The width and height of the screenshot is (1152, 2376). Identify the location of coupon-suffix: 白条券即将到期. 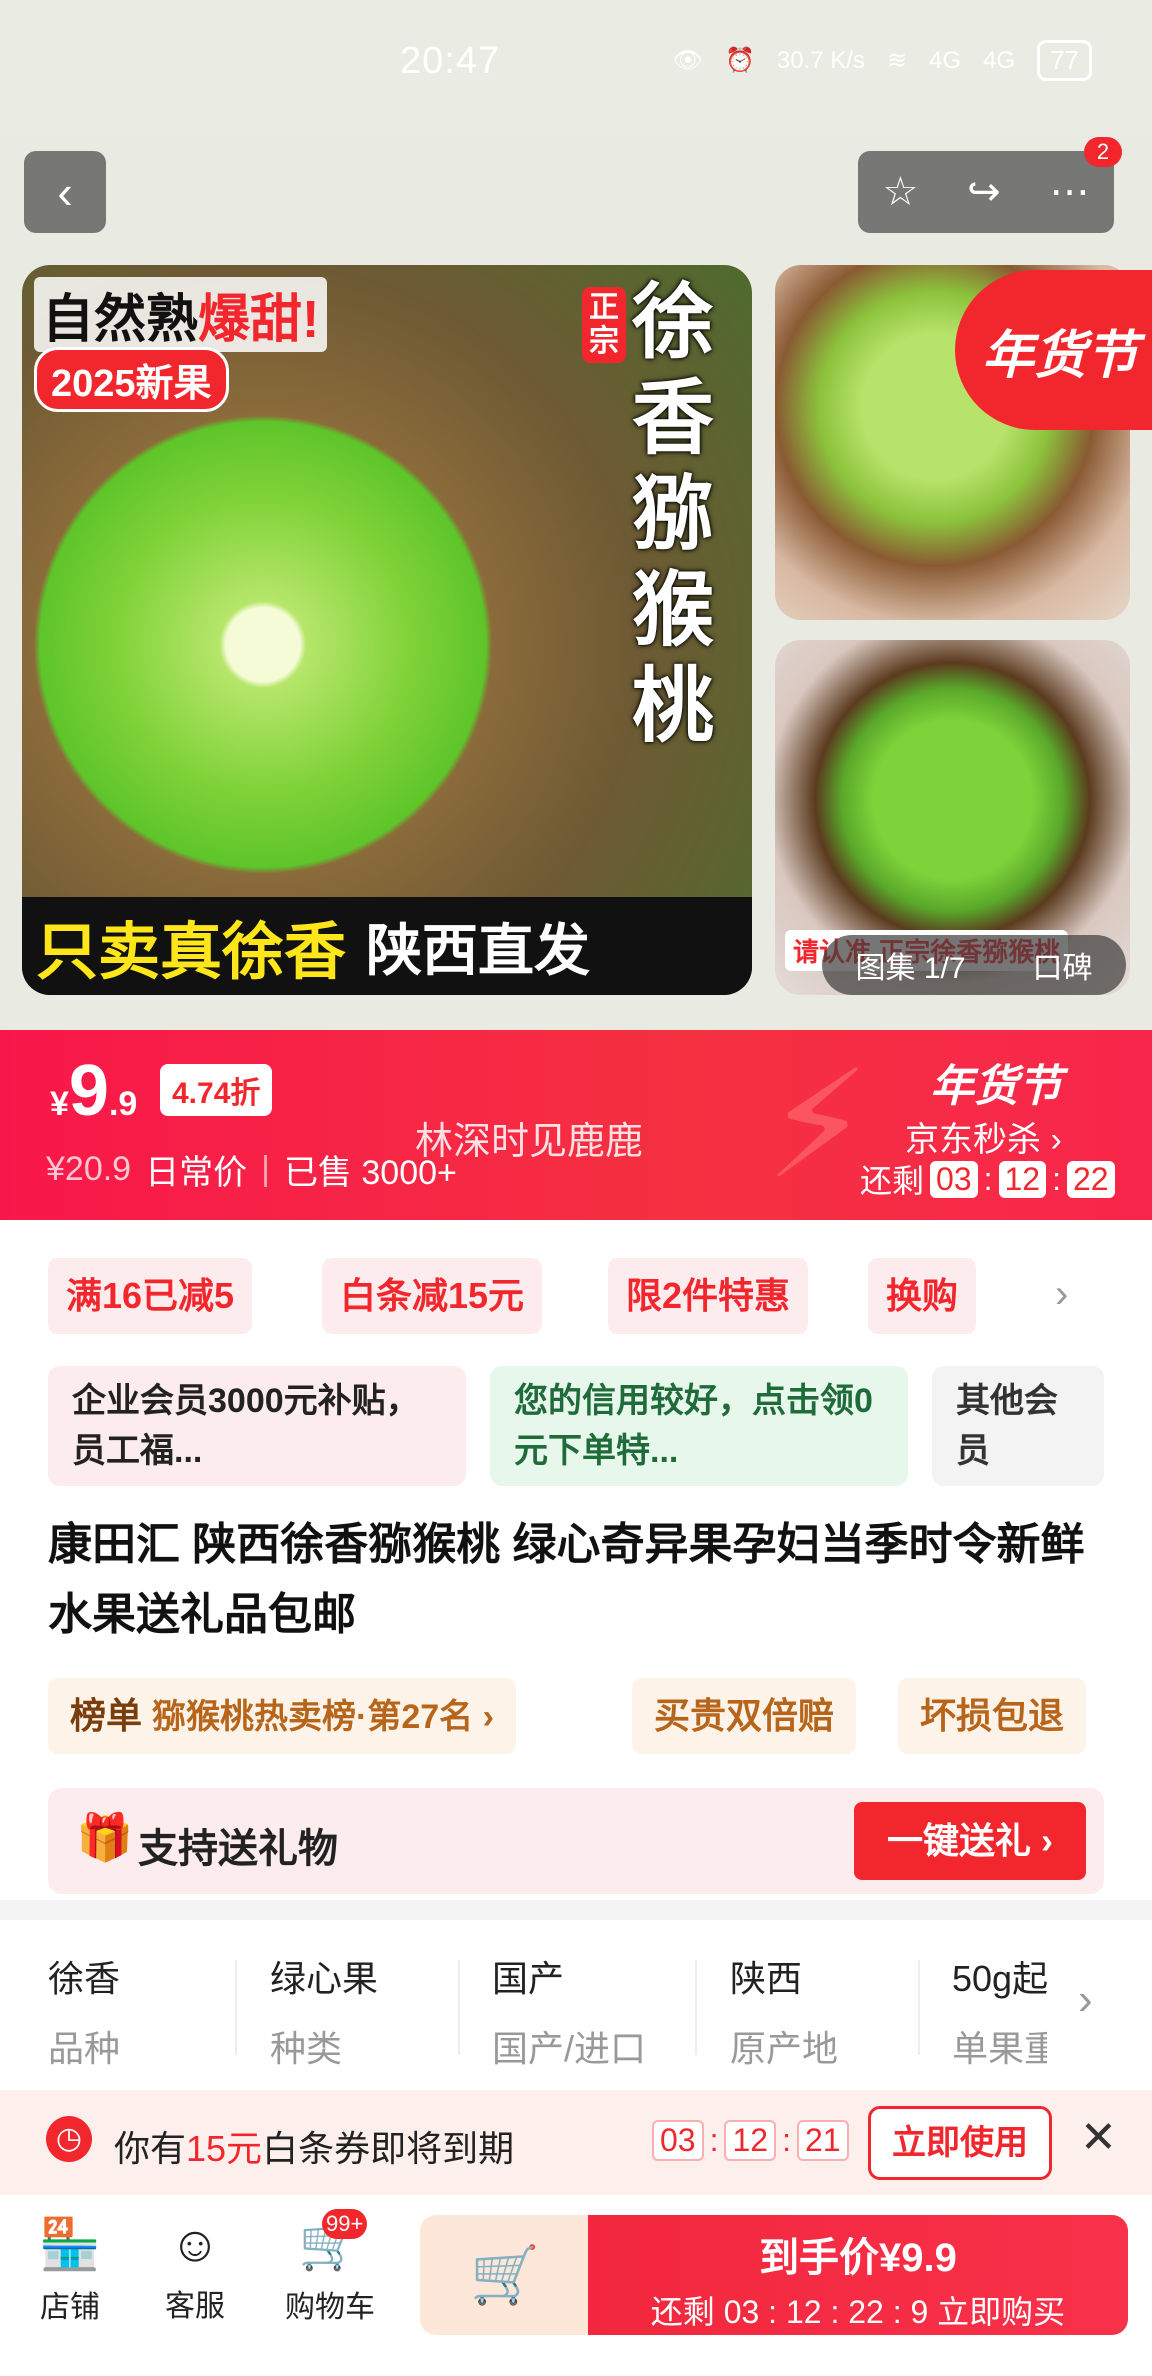
(388, 2148).